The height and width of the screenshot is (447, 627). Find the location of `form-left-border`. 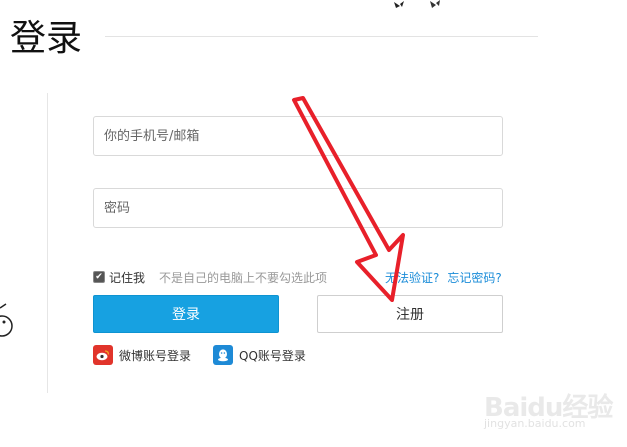

form-left-border is located at coordinates (47, 243).